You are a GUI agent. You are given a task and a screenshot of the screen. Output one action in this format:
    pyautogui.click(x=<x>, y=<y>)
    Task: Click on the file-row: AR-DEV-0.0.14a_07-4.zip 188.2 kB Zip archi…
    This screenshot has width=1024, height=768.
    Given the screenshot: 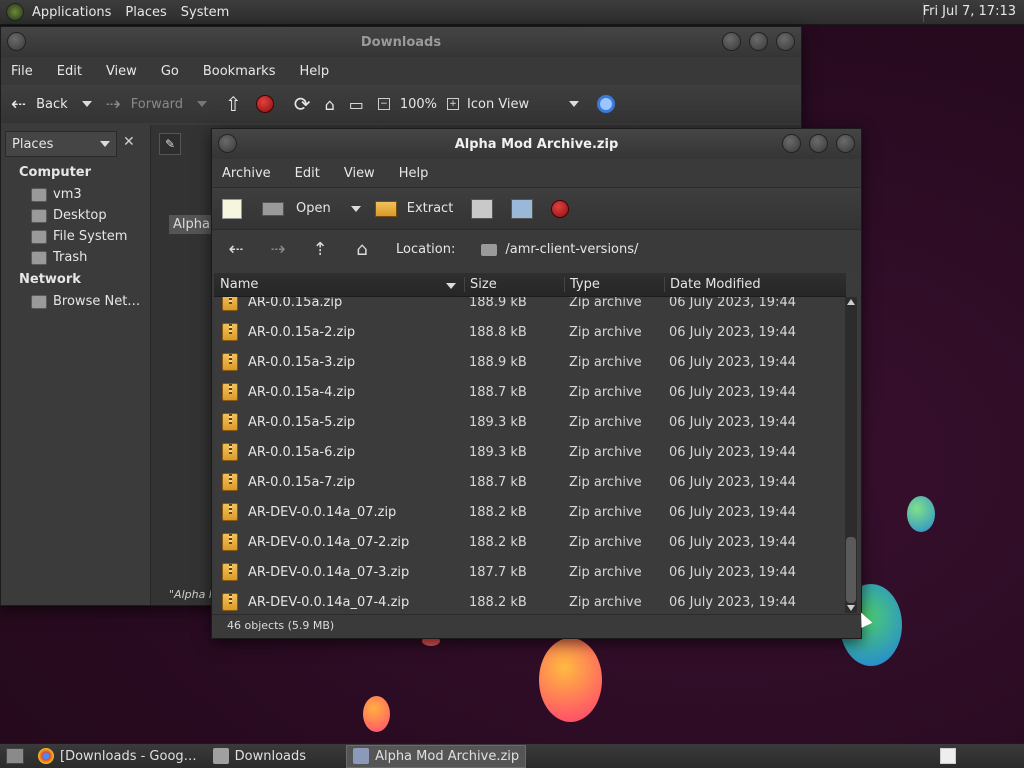 What is the action you would take?
    pyautogui.click(x=530, y=601)
    